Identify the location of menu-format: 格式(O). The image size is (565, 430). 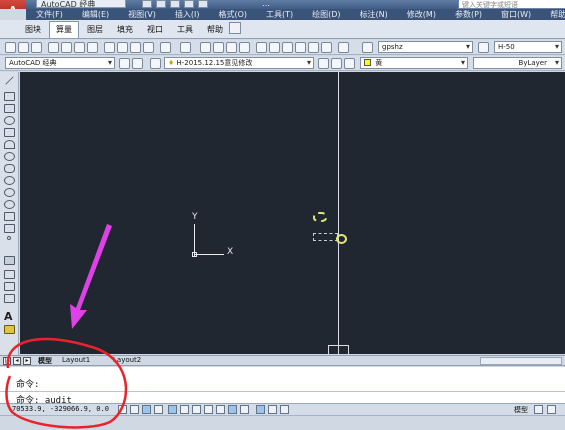
(232, 14).